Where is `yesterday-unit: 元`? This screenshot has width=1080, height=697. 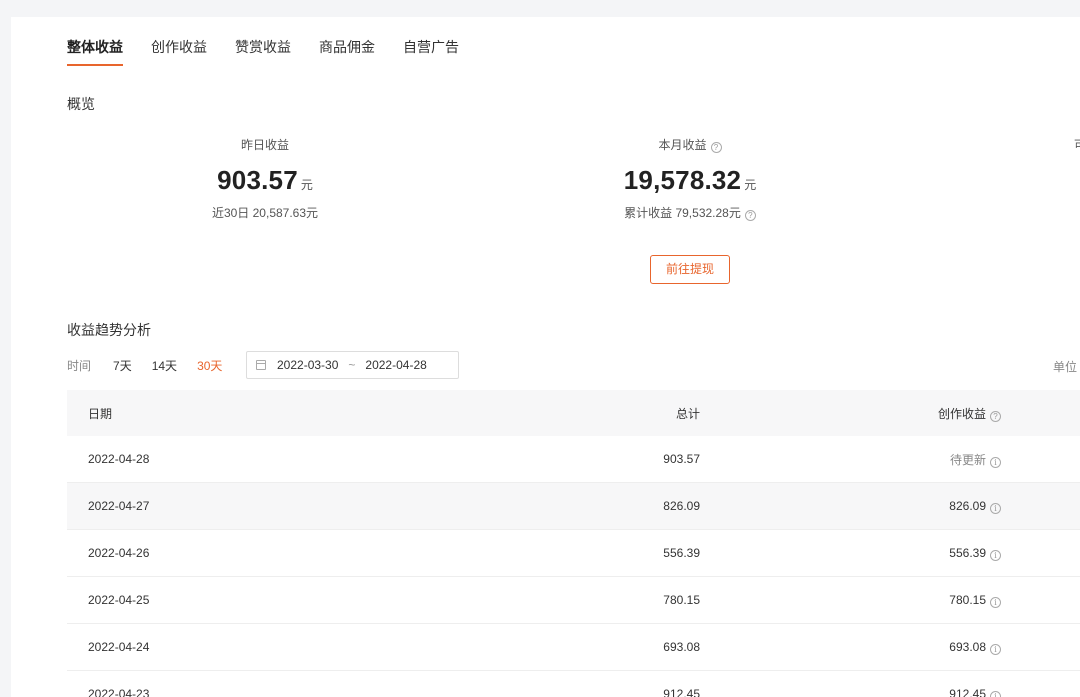 yesterday-unit: 元 is located at coordinates (306, 185).